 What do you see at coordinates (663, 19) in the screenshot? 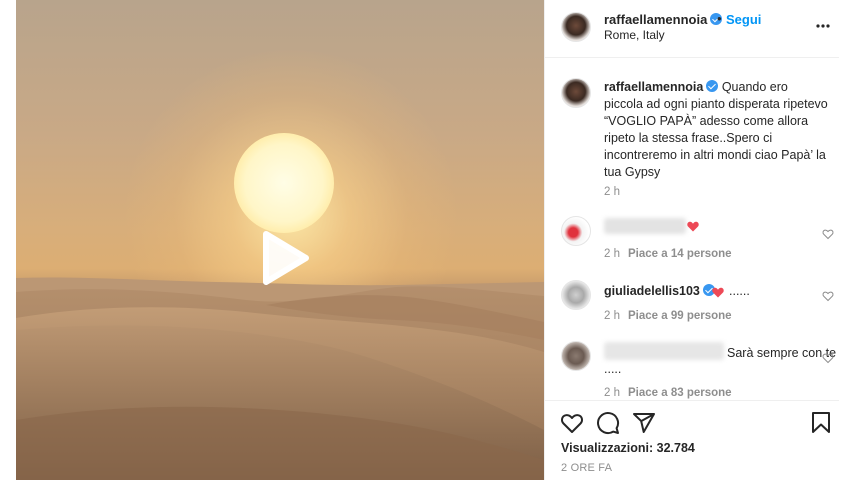
I see `author-username: raffaellamennoia` at bounding box center [663, 19].